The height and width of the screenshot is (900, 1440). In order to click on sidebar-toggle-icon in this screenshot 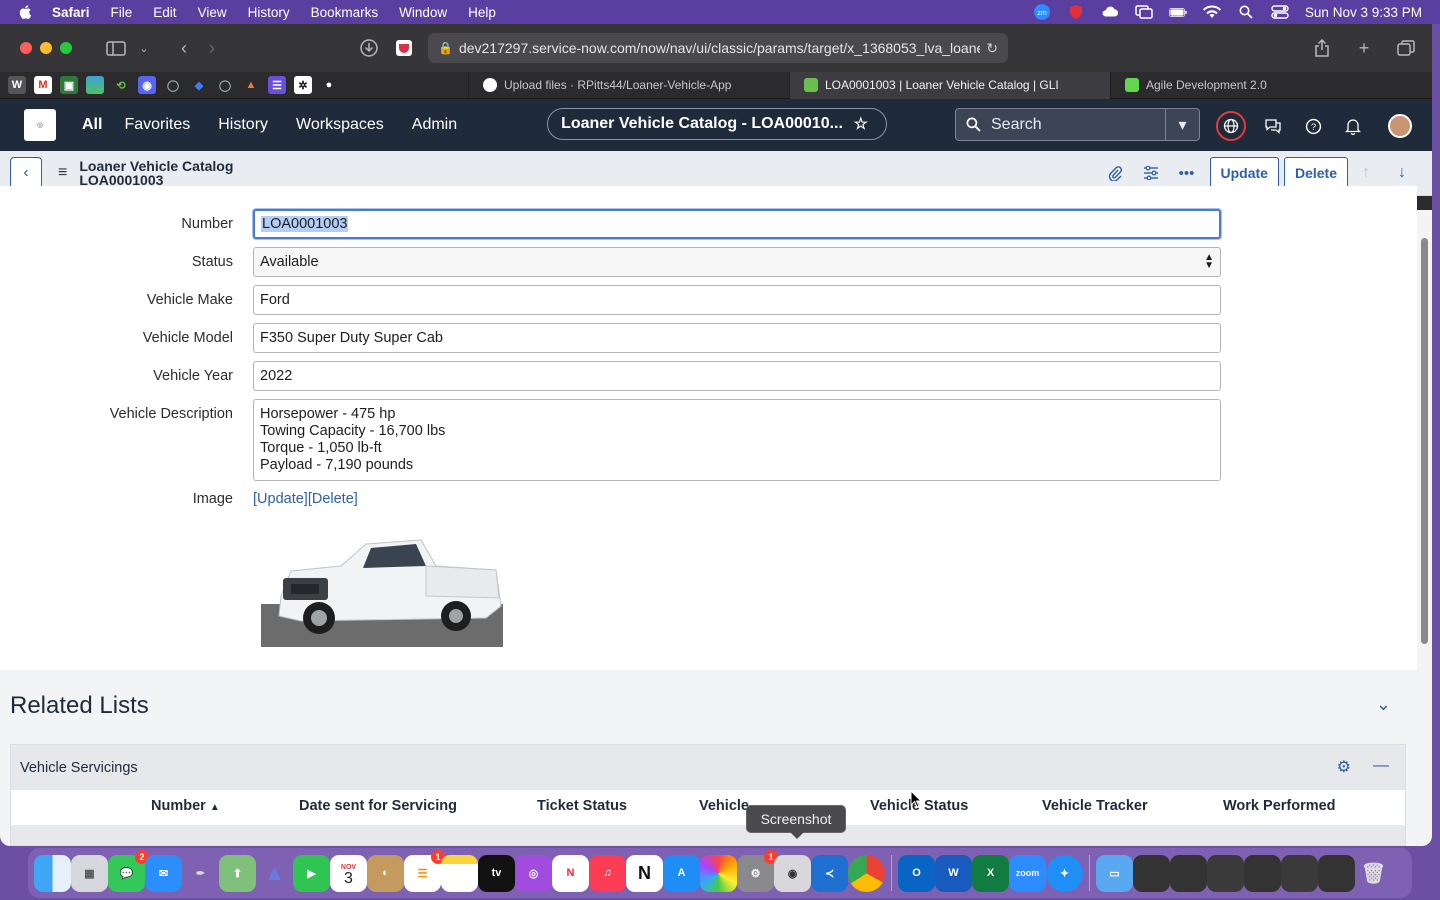, I will do `click(116, 48)`.